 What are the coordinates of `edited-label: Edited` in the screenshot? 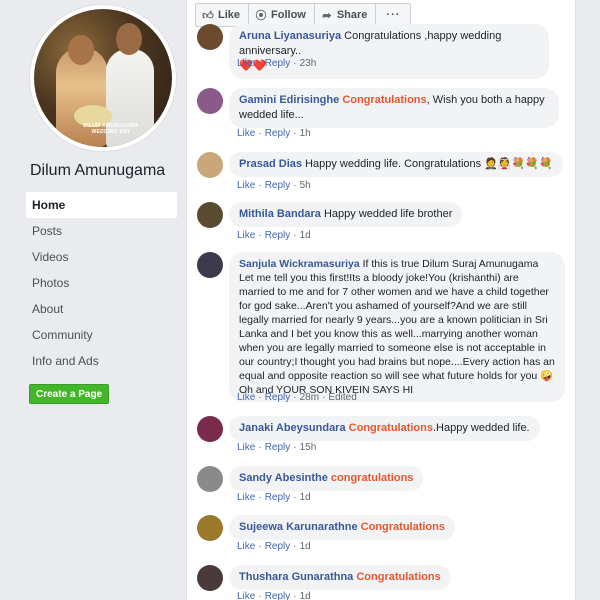 It's located at (342, 397).